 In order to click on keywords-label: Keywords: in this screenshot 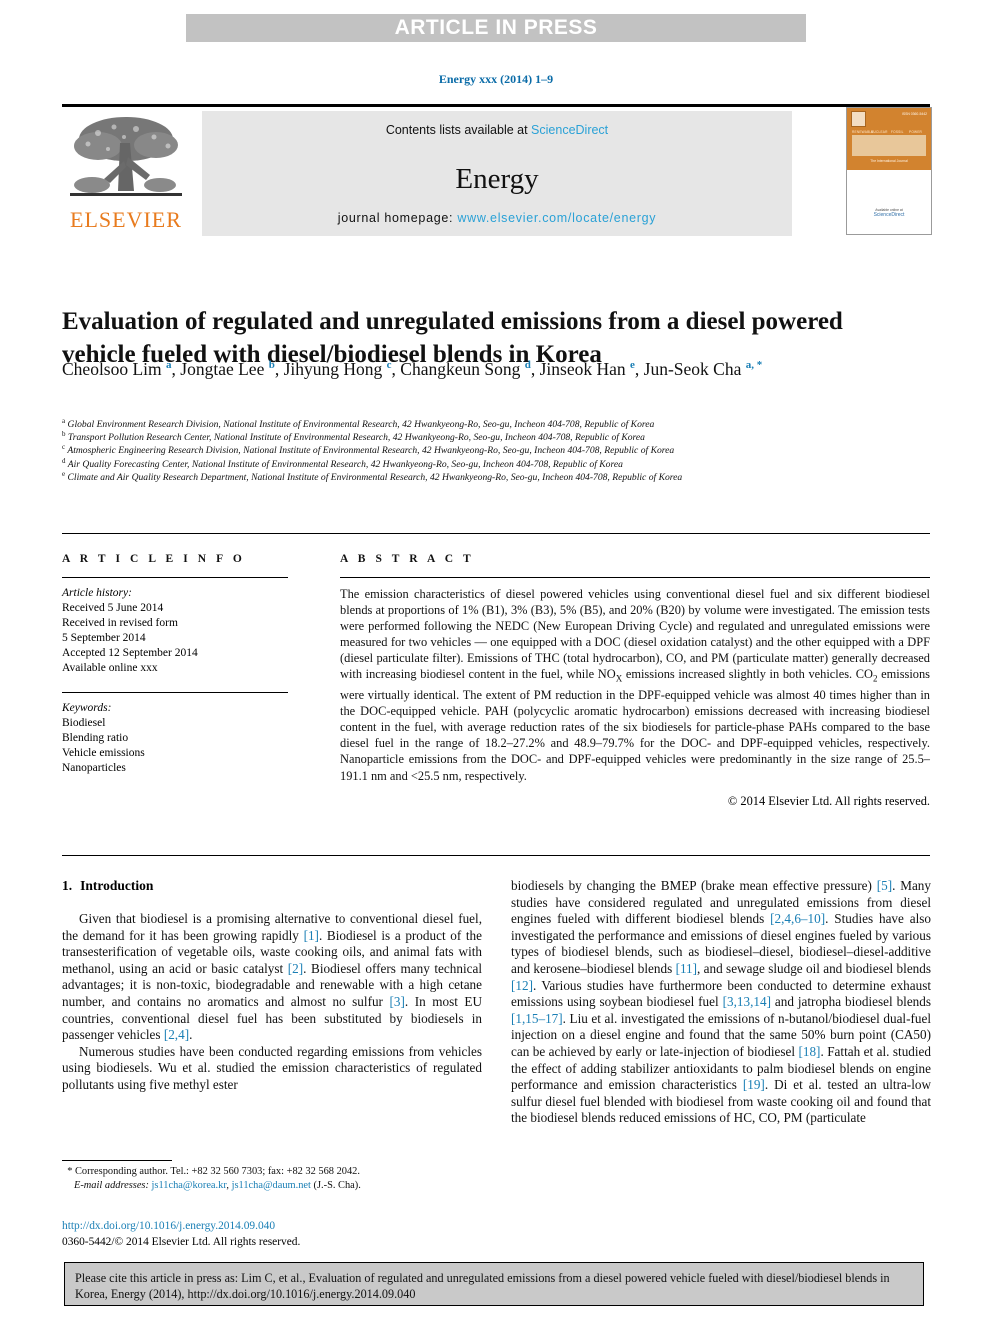, I will do `click(87, 708)`.